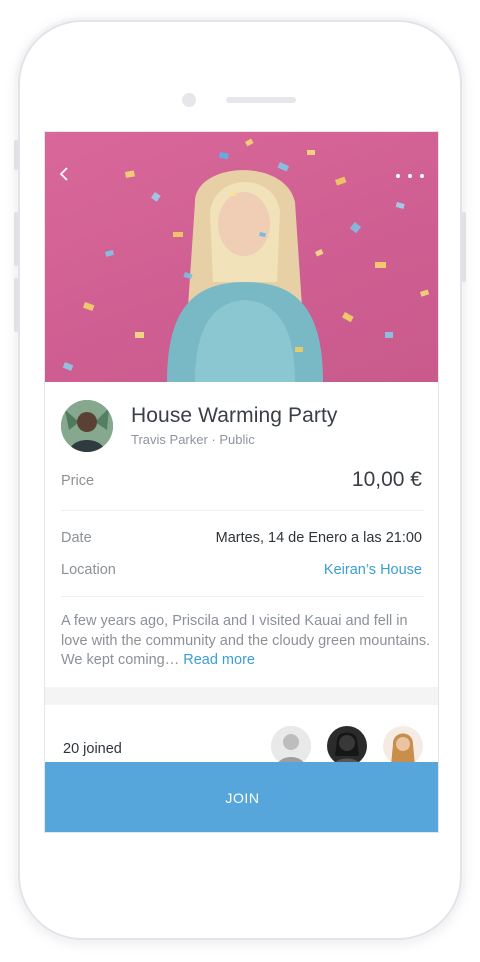 This screenshot has width=480, height=962. Describe the element at coordinates (219, 660) in the screenshot. I see `read-more-link: Read more` at that location.